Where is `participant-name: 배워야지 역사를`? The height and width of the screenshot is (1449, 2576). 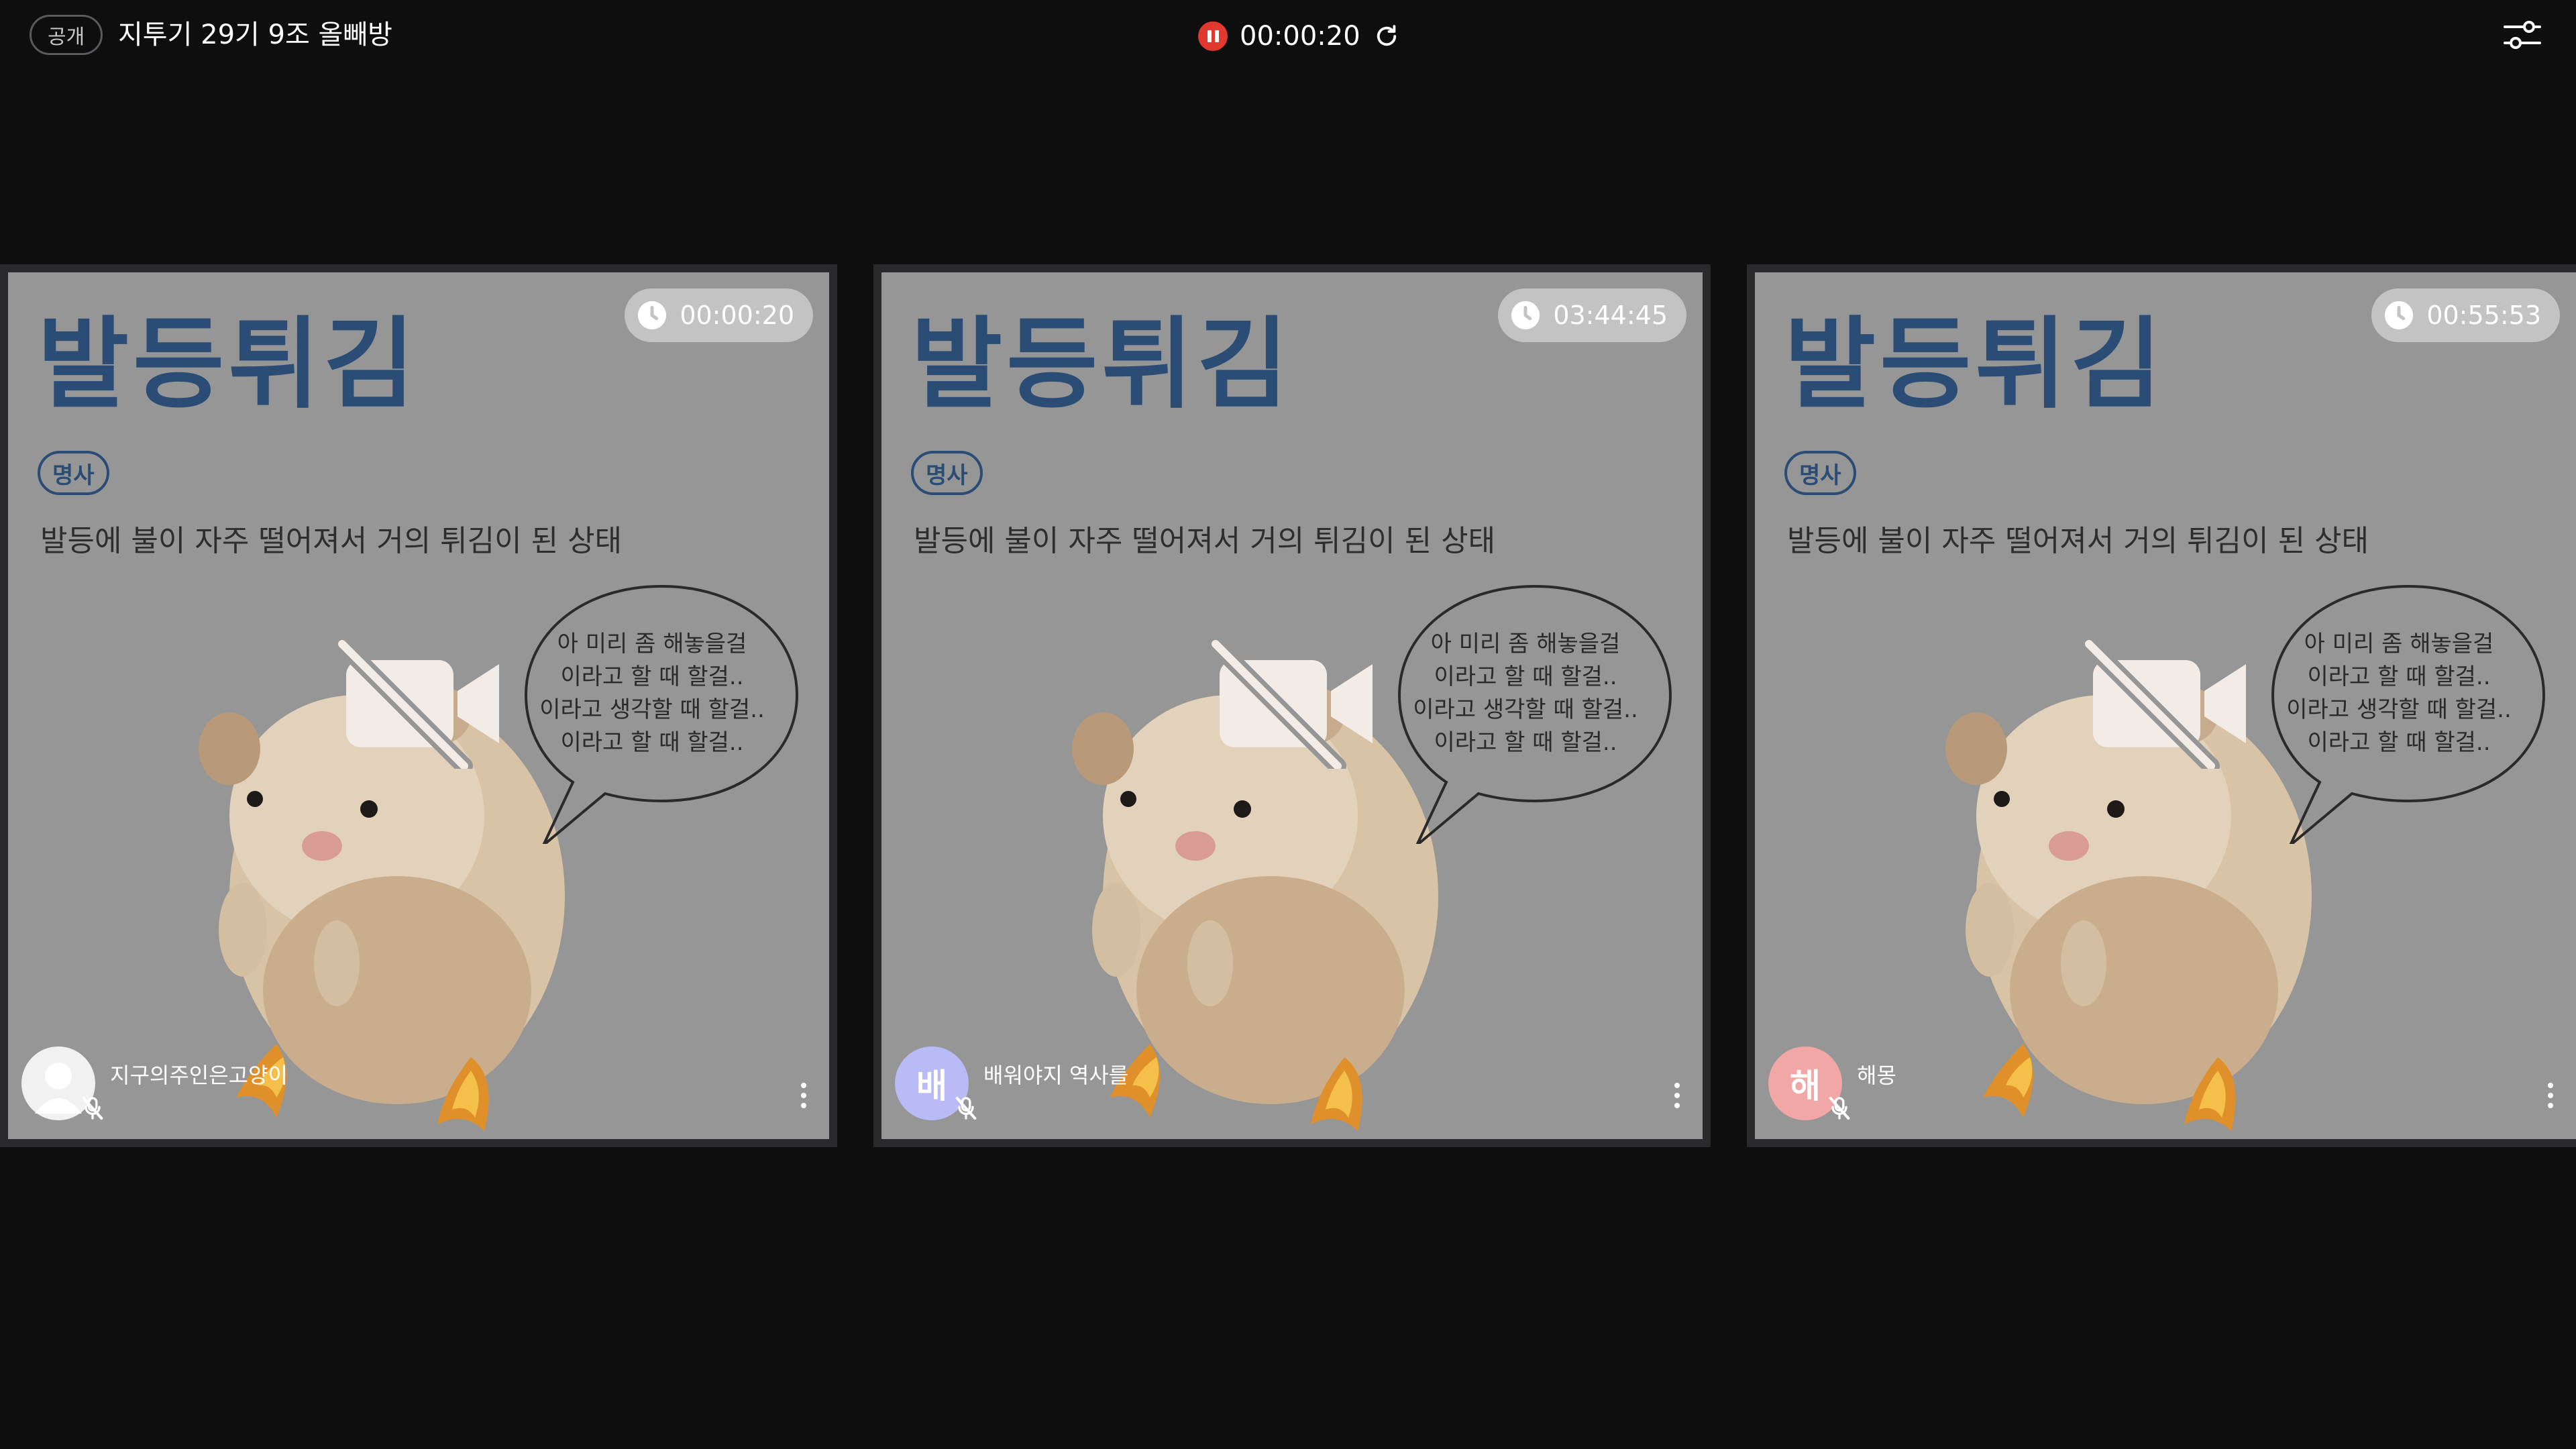 participant-name: 배워야지 역사를 is located at coordinates (1056, 1075).